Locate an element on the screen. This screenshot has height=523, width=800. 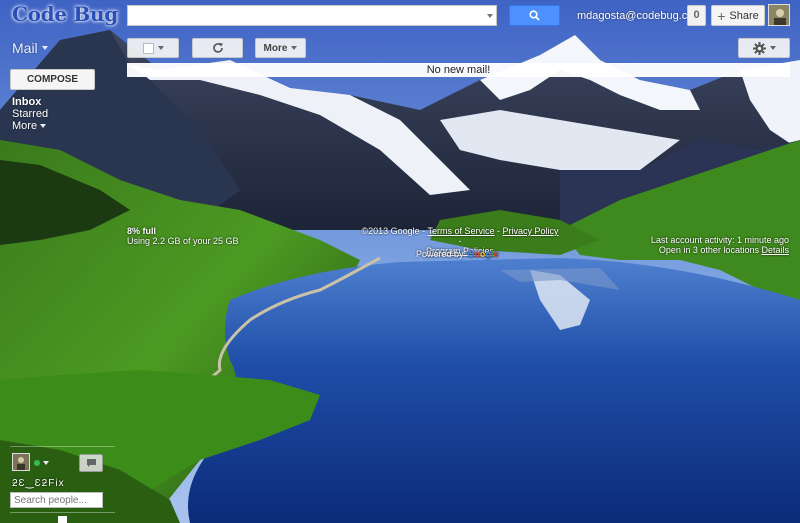
refresh-button is located at coordinates (217, 48).